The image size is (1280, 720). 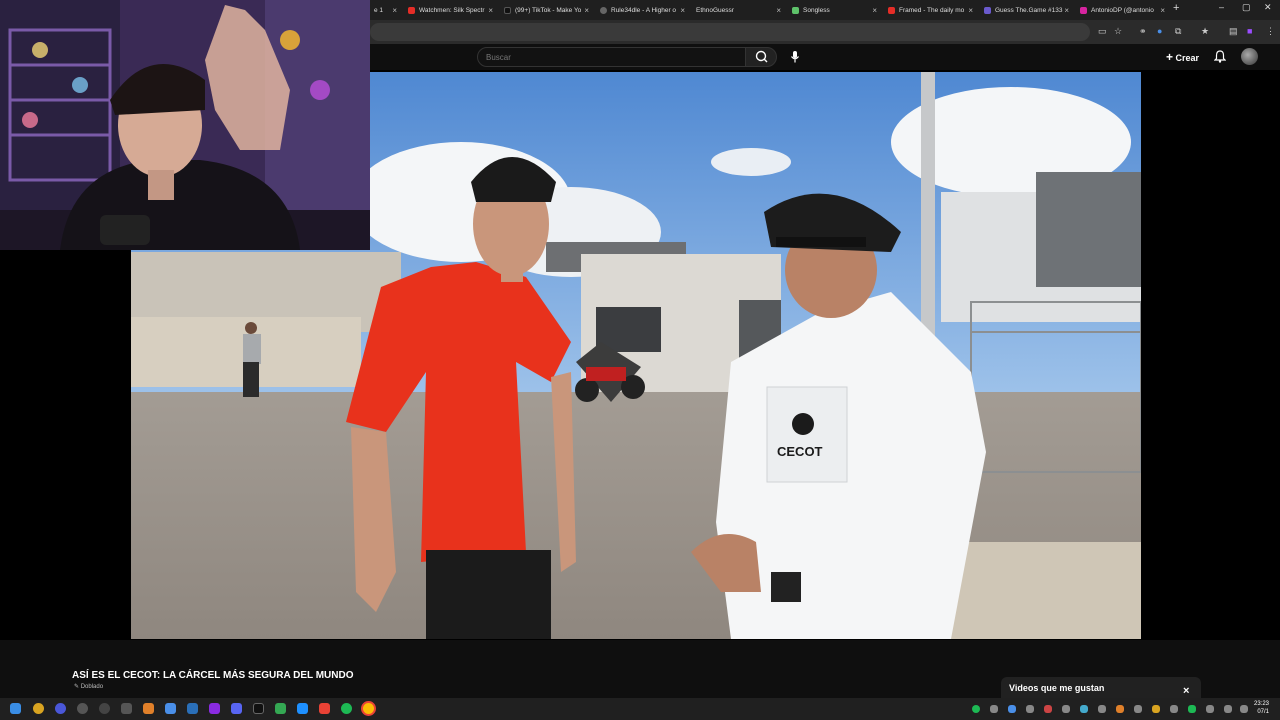 I want to click on profile-icon: ■, so click(x=1249, y=31).